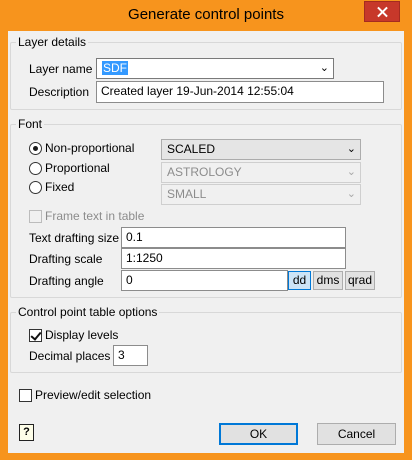 This screenshot has height=460, width=412. Describe the element at coordinates (59, 187) in the screenshot. I see `fixed-label: Fixed` at that location.